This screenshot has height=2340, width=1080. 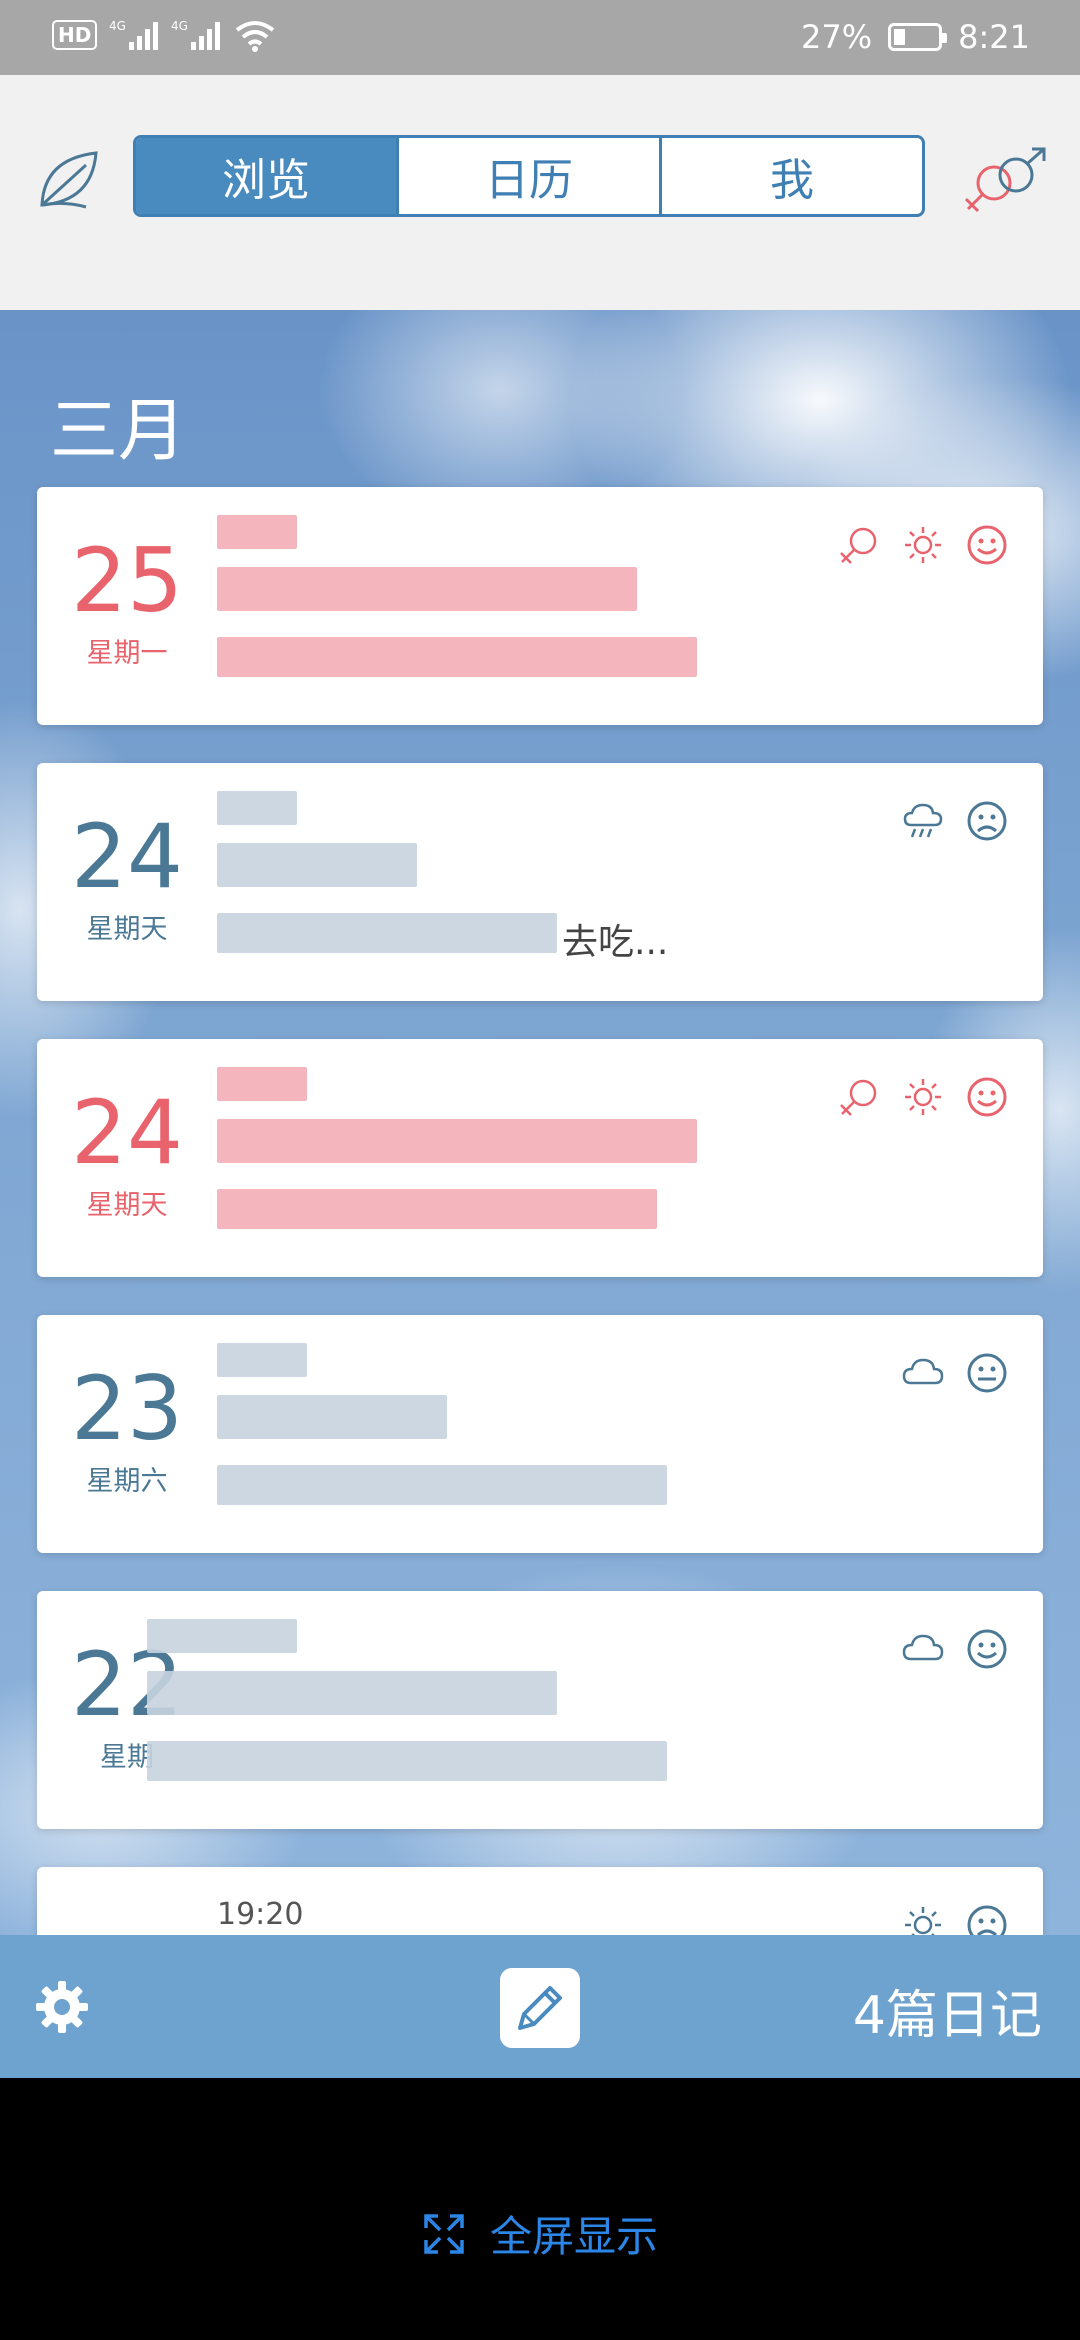 What do you see at coordinates (255, 36) in the screenshot?
I see `wifi-icon` at bounding box center [255, 36].